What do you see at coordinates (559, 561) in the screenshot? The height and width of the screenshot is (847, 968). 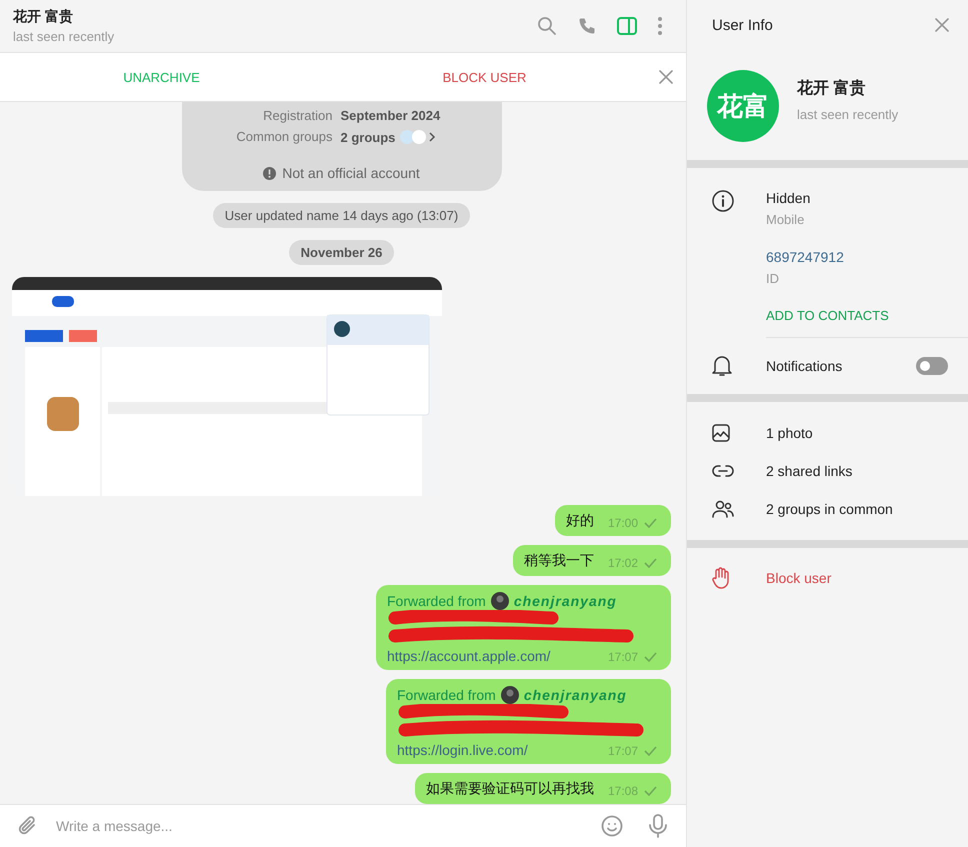 I see `message-text: 稍等我一下` at bounding box center [559, 561].